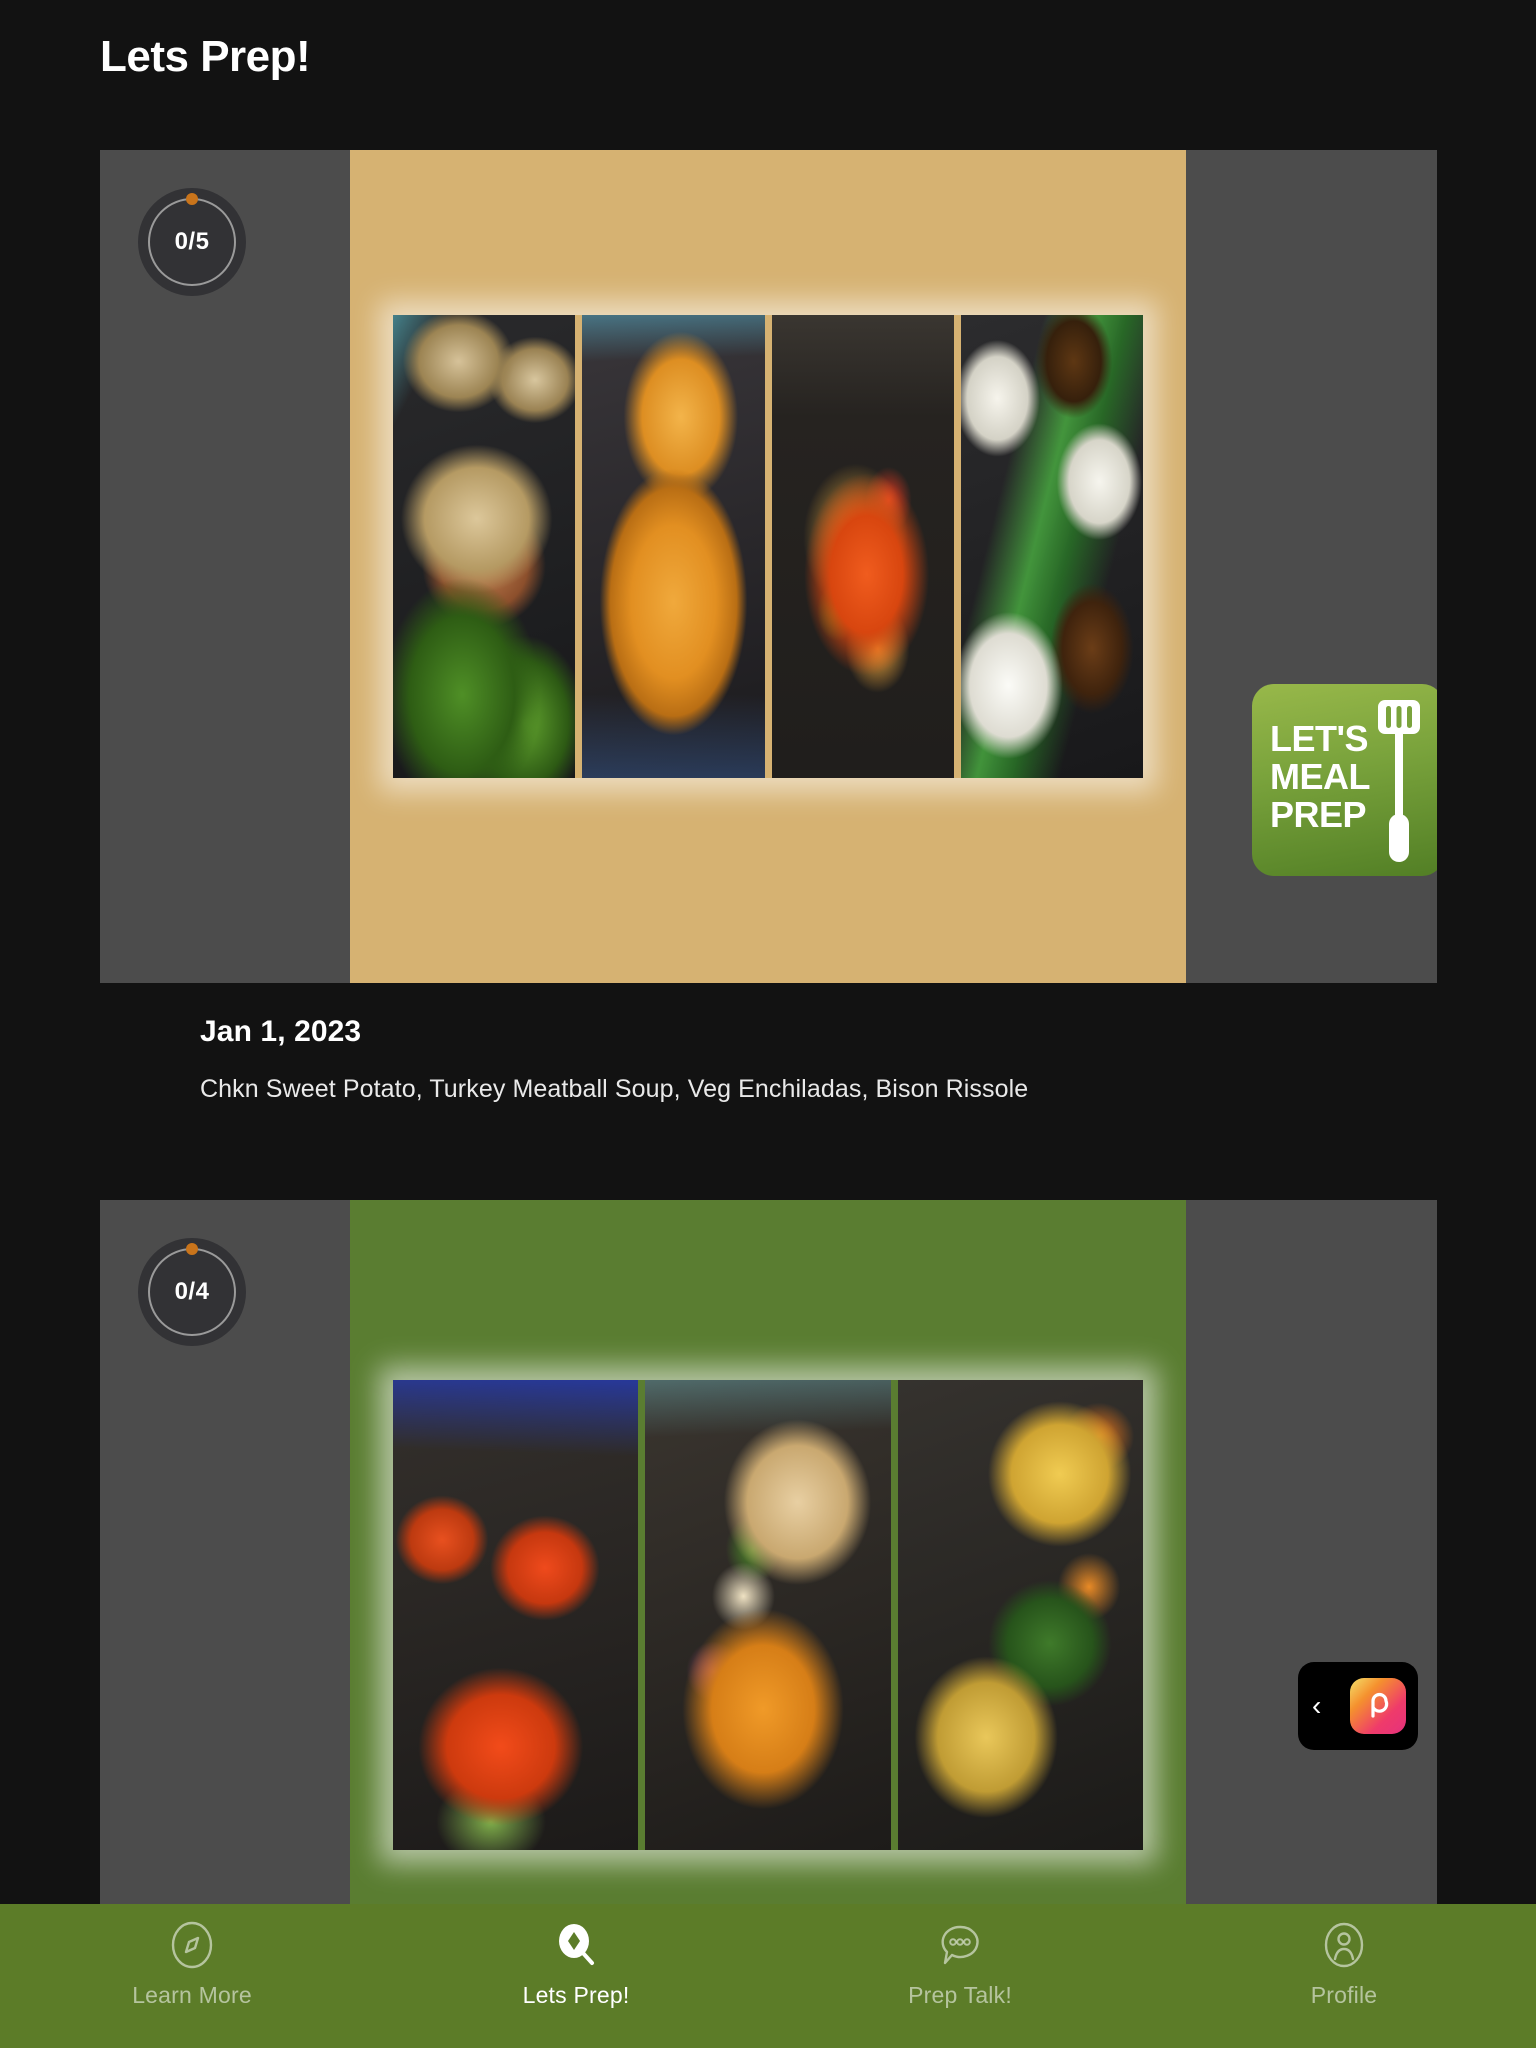 The image size is (1536, 2048). Describe the element at coordinates (1378, 1706) in the screenshot. I see `pinterest-style-logo-icon` at that location.